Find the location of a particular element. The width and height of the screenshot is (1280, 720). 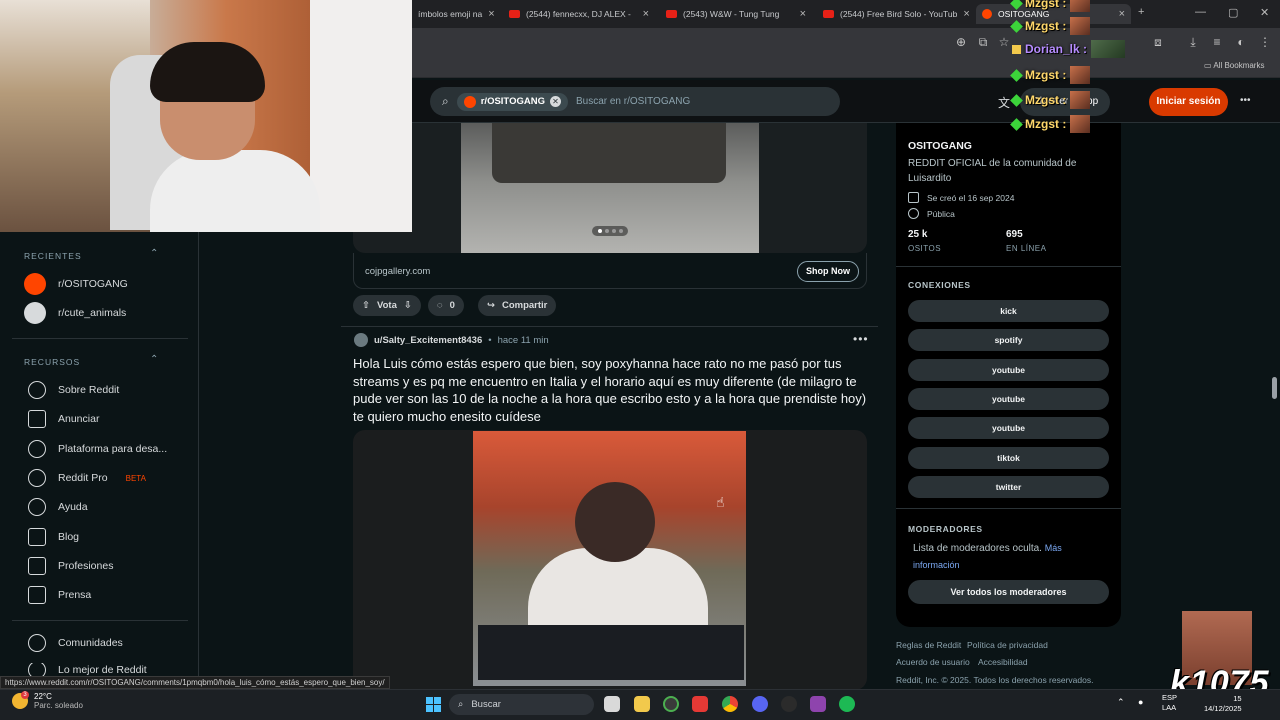

footer-privacy-link: Política de privacidad is located at coordinates (1007, 645).